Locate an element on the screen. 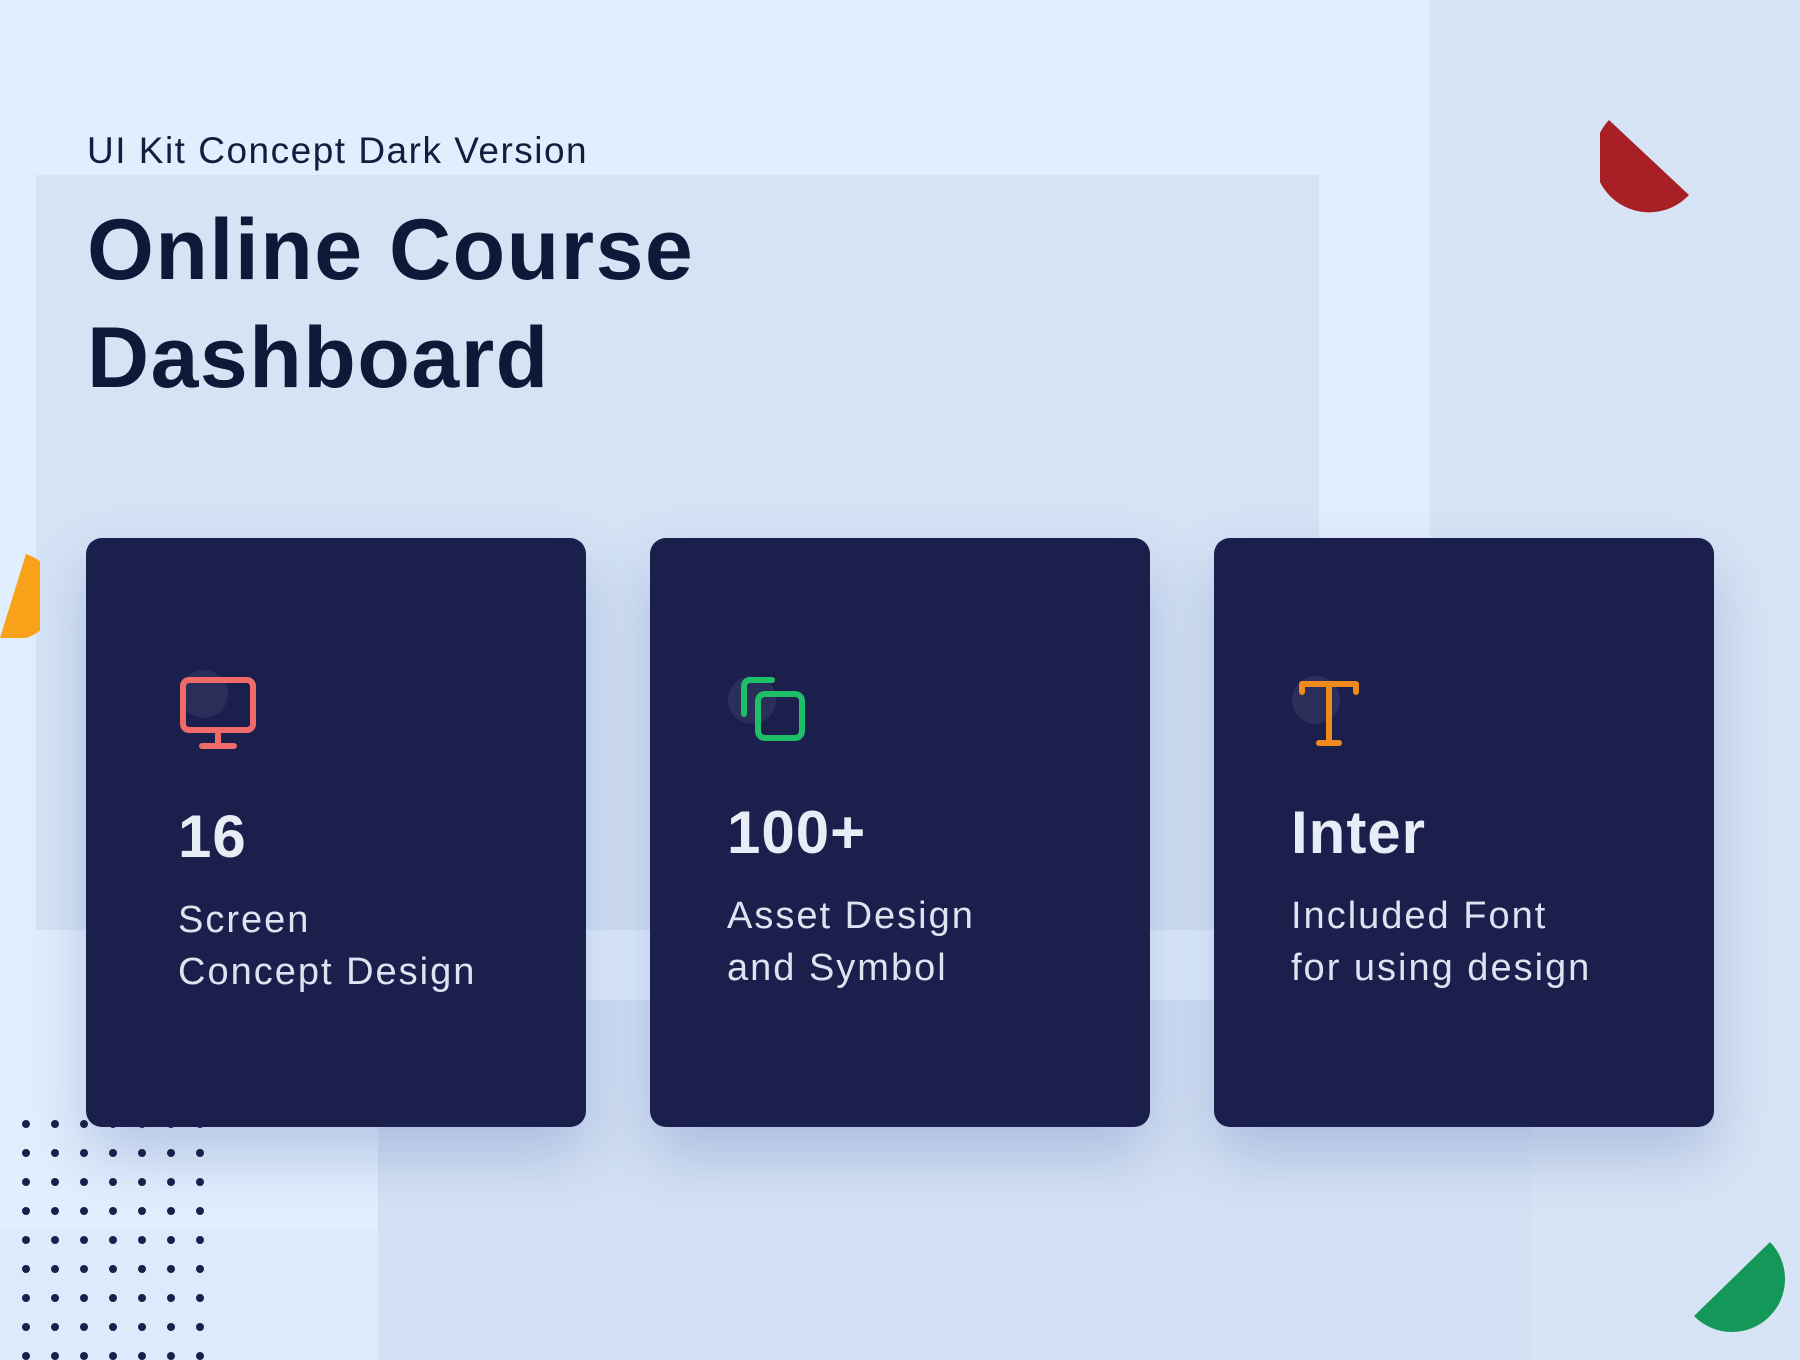  stat-description-line-1: Screen is located at coordinates (244, 920).